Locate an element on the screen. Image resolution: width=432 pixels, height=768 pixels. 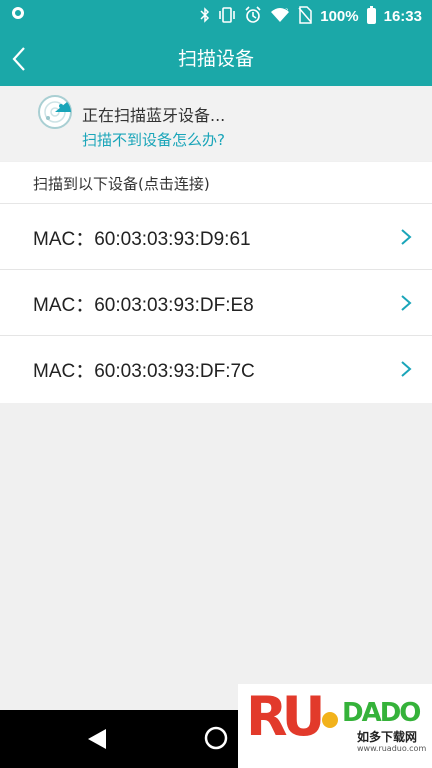
nav-home-button is located at coordinates (216, 738).